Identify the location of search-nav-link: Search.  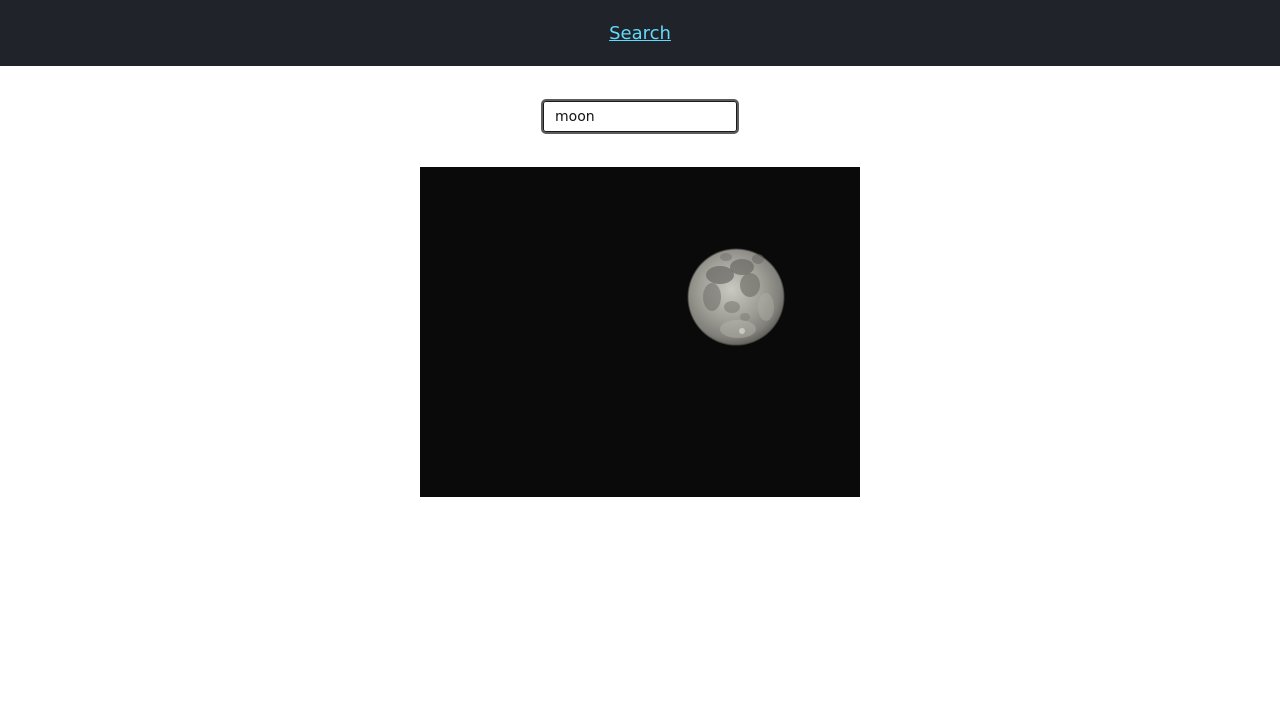
(640, 33).